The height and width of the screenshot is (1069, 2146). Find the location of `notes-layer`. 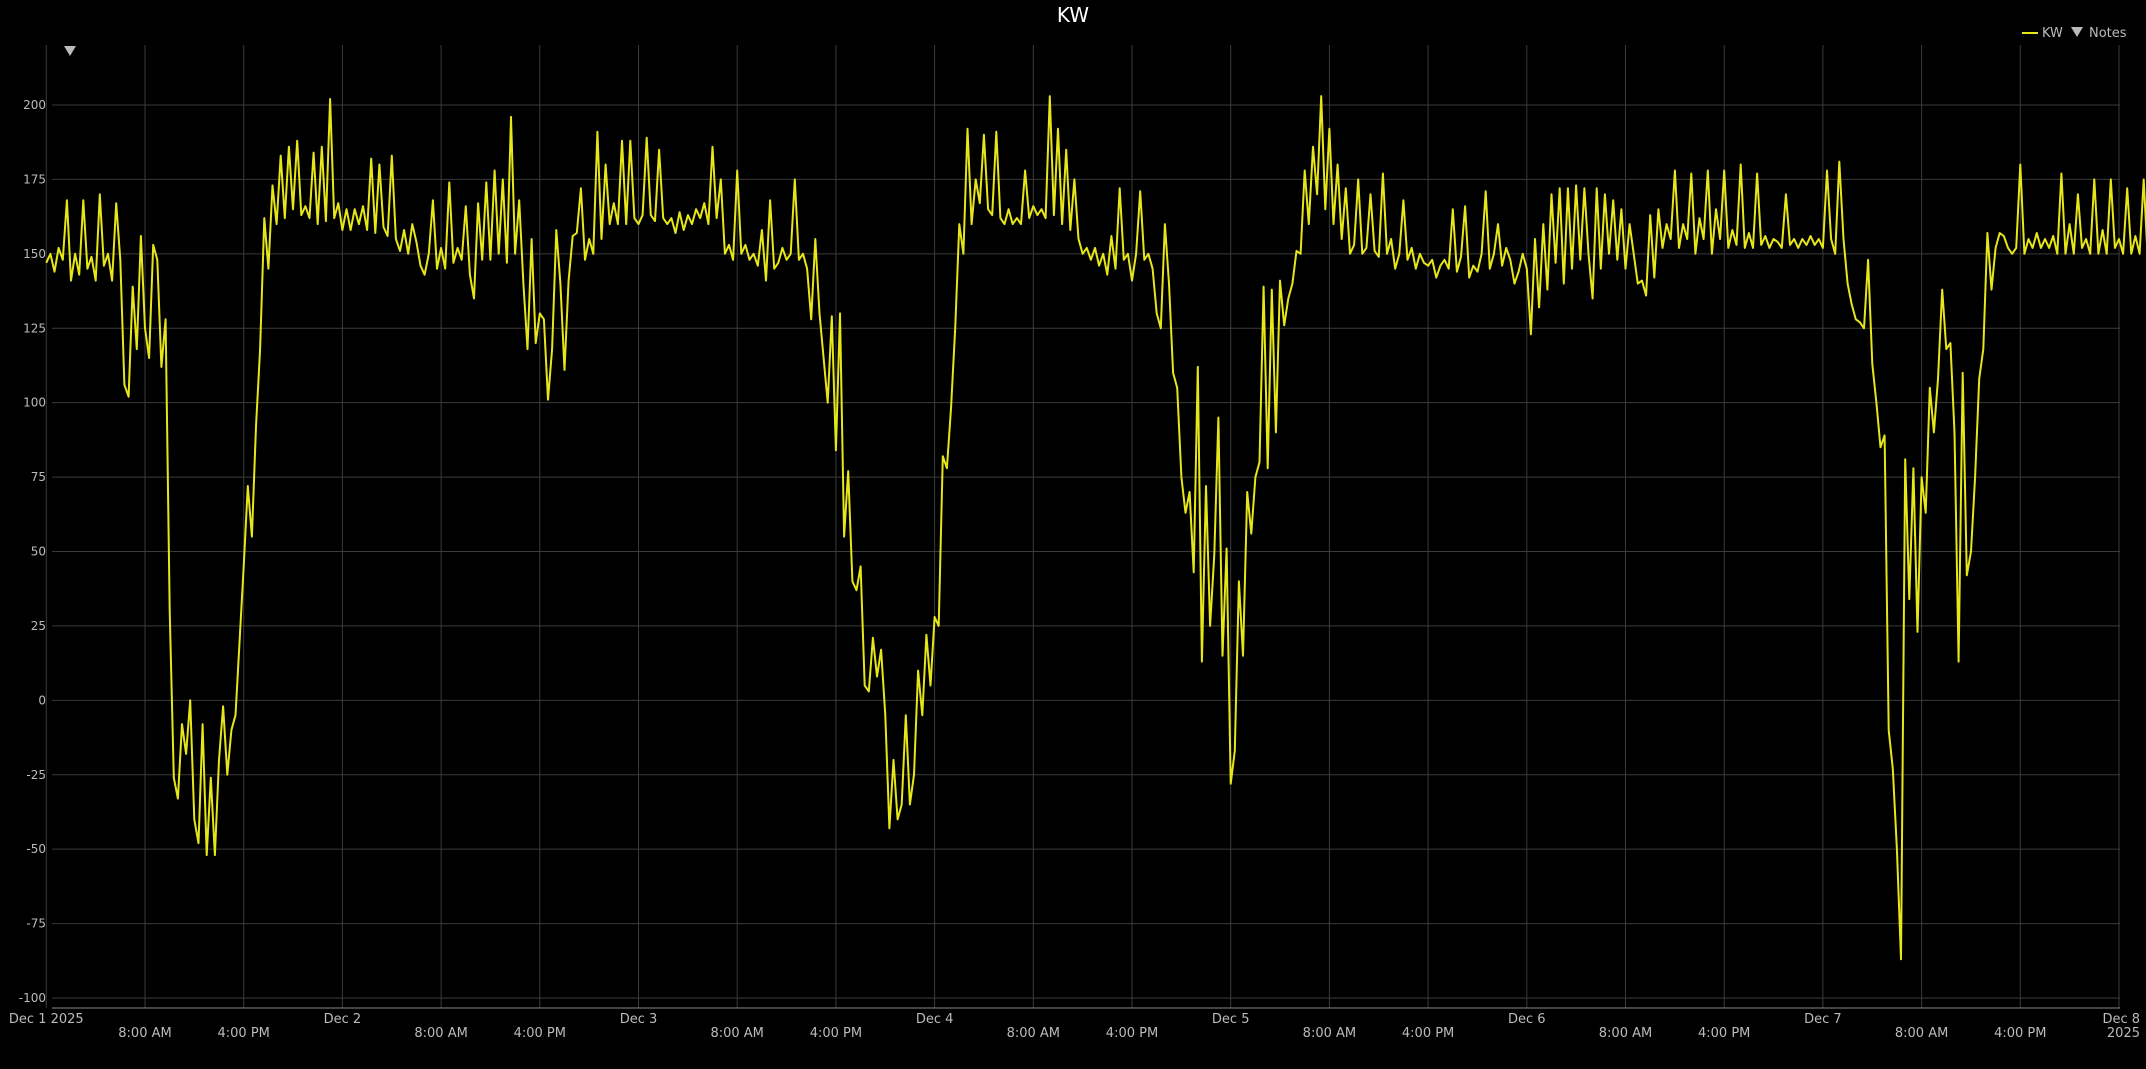

notes-layer is located at coordinates (70, 51).